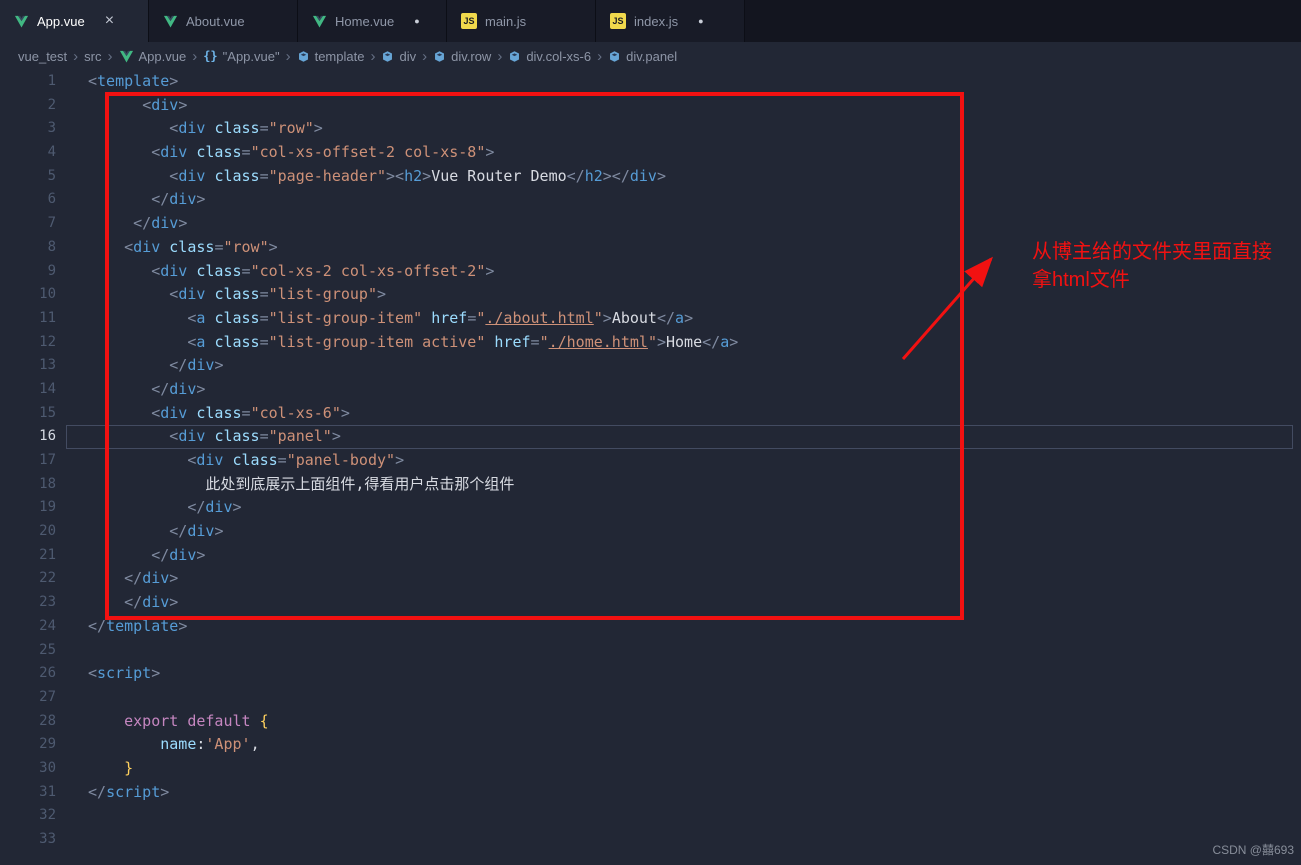 Image resolution: width=1301 pixels, height=865 pixels. I want to click on line-number: 8, so click(28, 248).